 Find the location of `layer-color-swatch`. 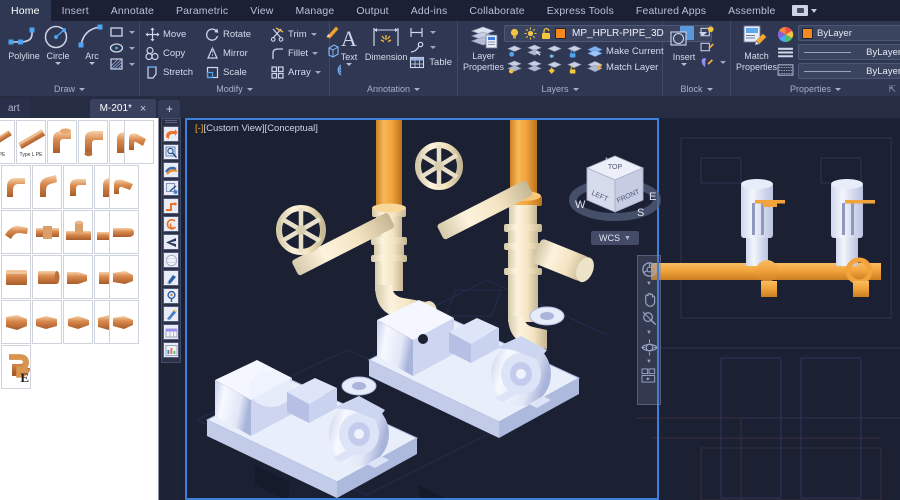

layer-color-swatch is located at coordinates (561, 33).